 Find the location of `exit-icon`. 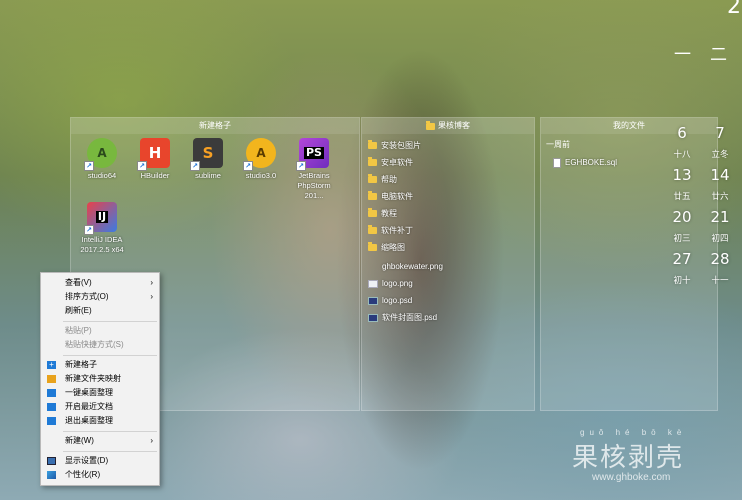

exit-icon is located at coordinates (51, 421).